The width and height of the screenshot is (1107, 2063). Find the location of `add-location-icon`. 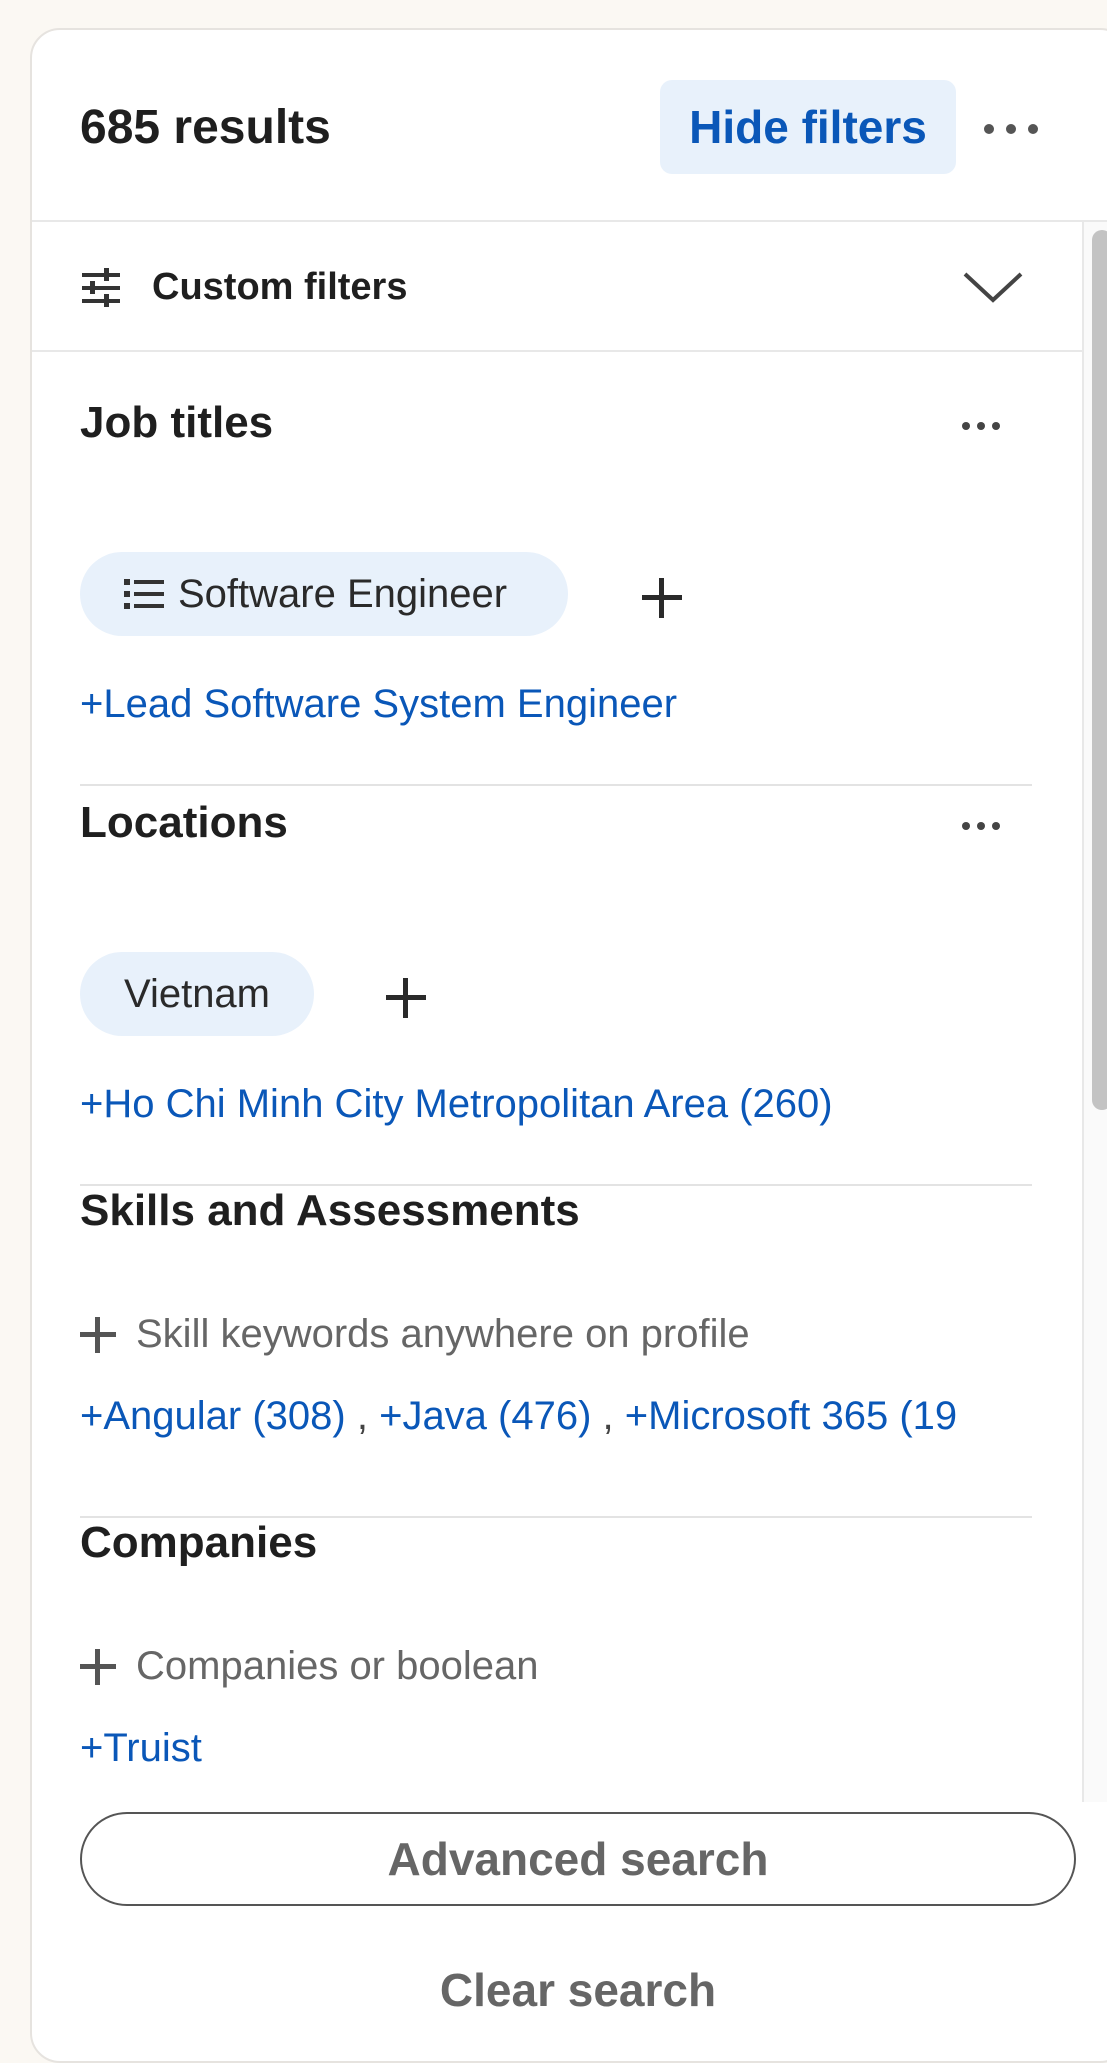

add-location-icon is located at coordinates (406, 998).